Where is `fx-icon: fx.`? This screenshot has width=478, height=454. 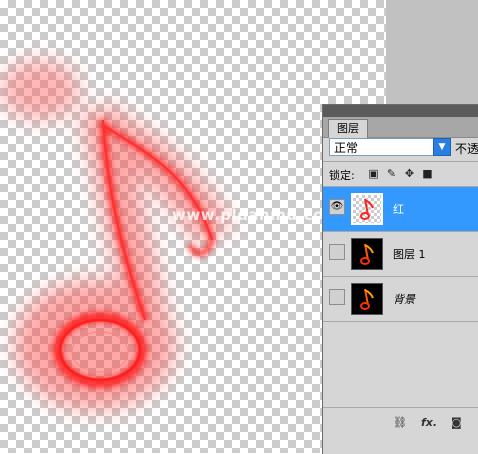
fx-icon: fx. is located at coordinates (429, 422).